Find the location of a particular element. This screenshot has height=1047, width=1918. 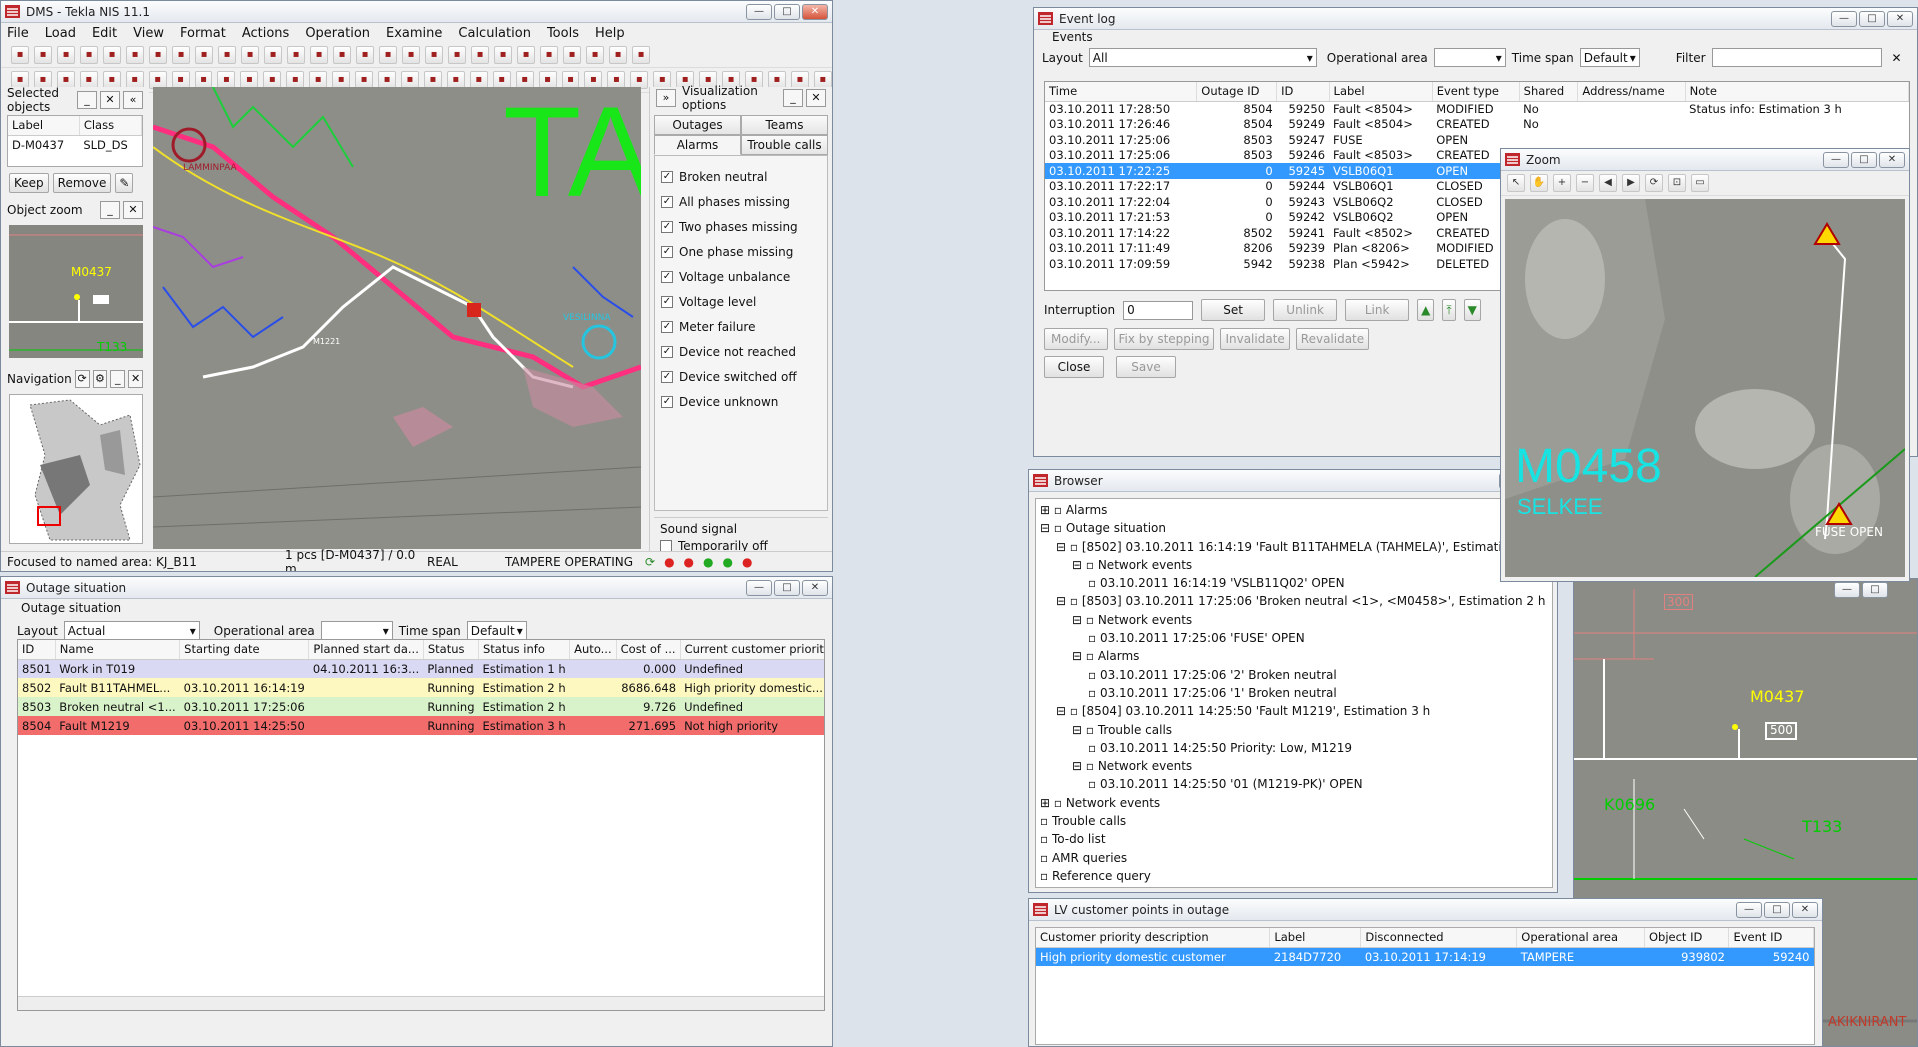

invalidate-button: Invalidate is located at coordinates (1255, 339).